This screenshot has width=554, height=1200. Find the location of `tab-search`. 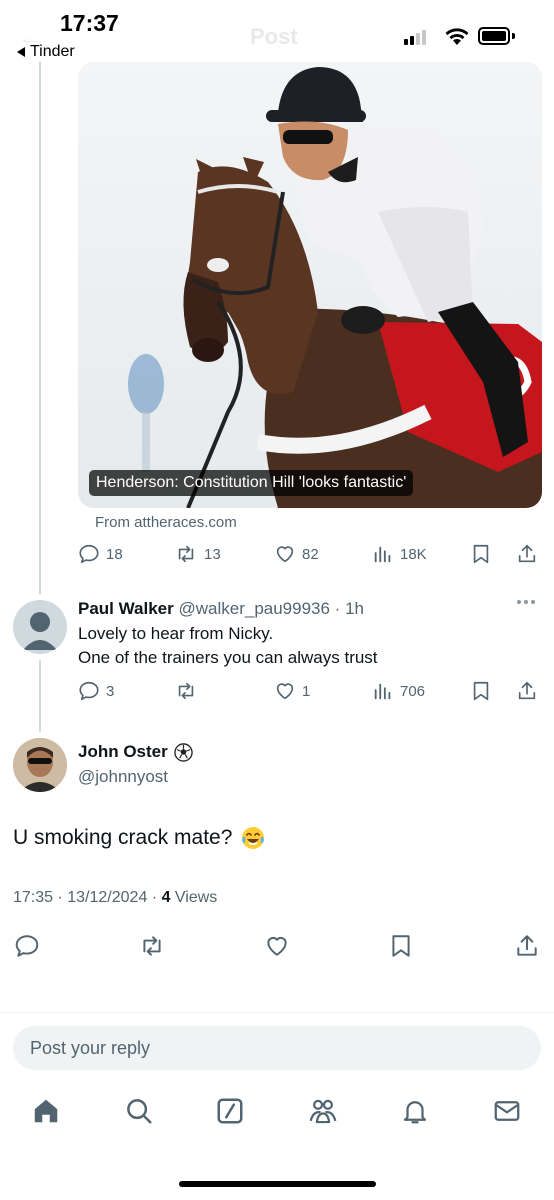

tab-search is located at coordinates (139, 1111).